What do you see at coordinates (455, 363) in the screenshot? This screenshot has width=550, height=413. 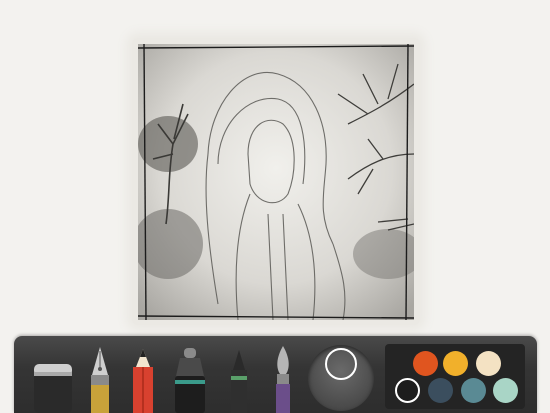 I see `swatch-yellow` at bounding box center [455, 363].